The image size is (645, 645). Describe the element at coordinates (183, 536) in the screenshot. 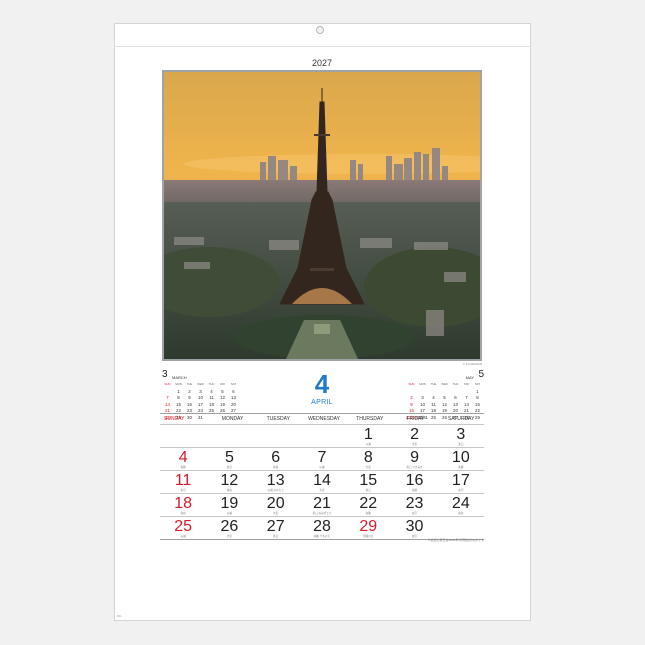

I see `day-note: 仏滅` at that location.